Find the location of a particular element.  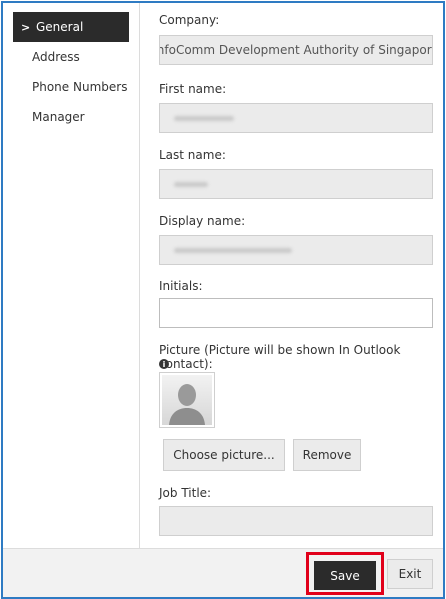

exit-button: Exit is located at coordinates (410, 574).